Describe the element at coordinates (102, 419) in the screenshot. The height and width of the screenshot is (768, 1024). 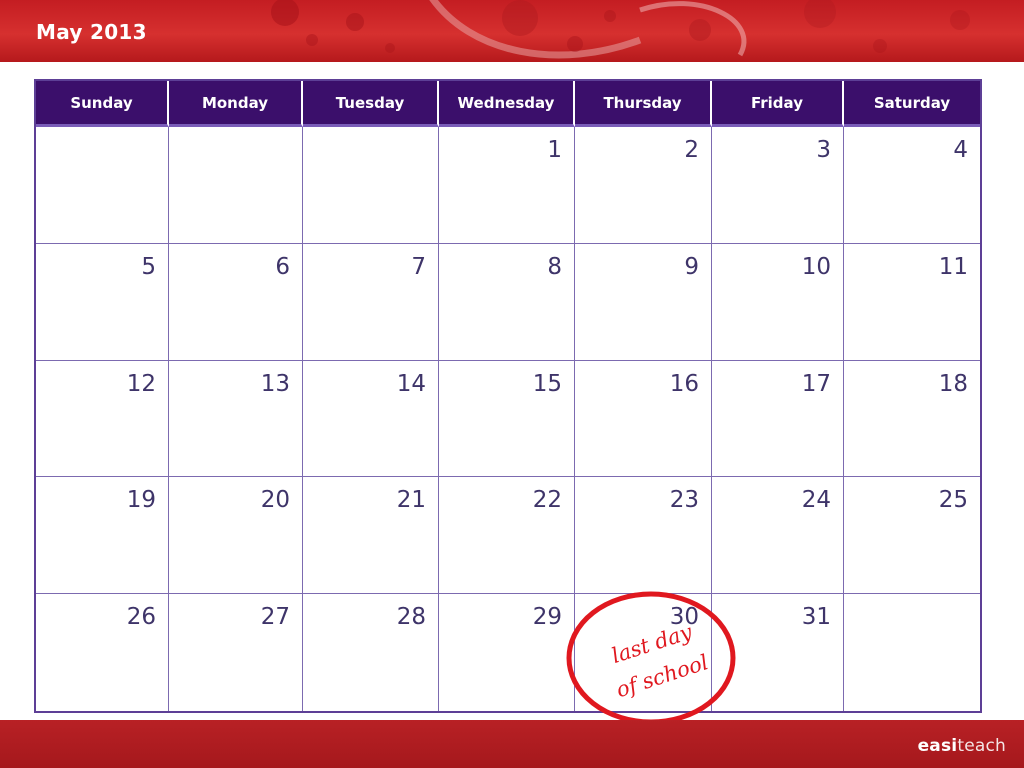
I see `day-cell: 12` at that location.